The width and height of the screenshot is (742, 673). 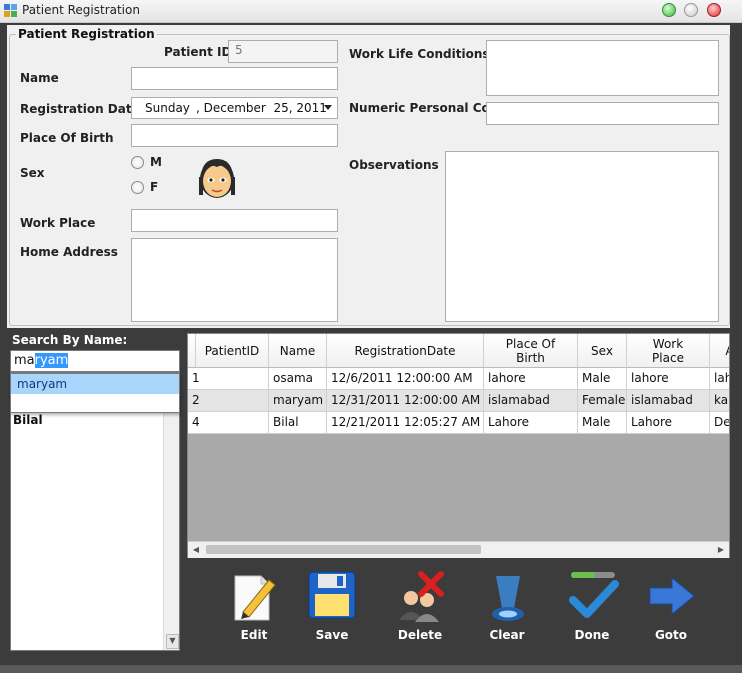 What do you see at coordinates (421, 596) in the screenshot?
I see `delete-user-icon` at bounding box center [421, 596].